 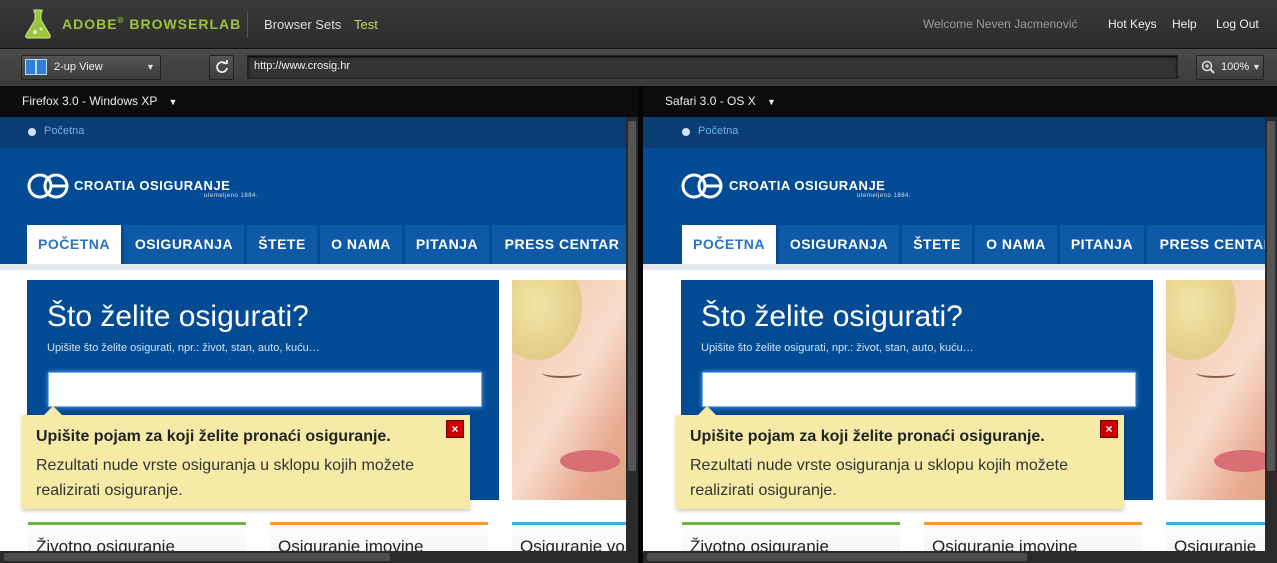 I want to click on browser-name-left: Firefox 3.0 - Windows XP, so click(x=90, y=101).